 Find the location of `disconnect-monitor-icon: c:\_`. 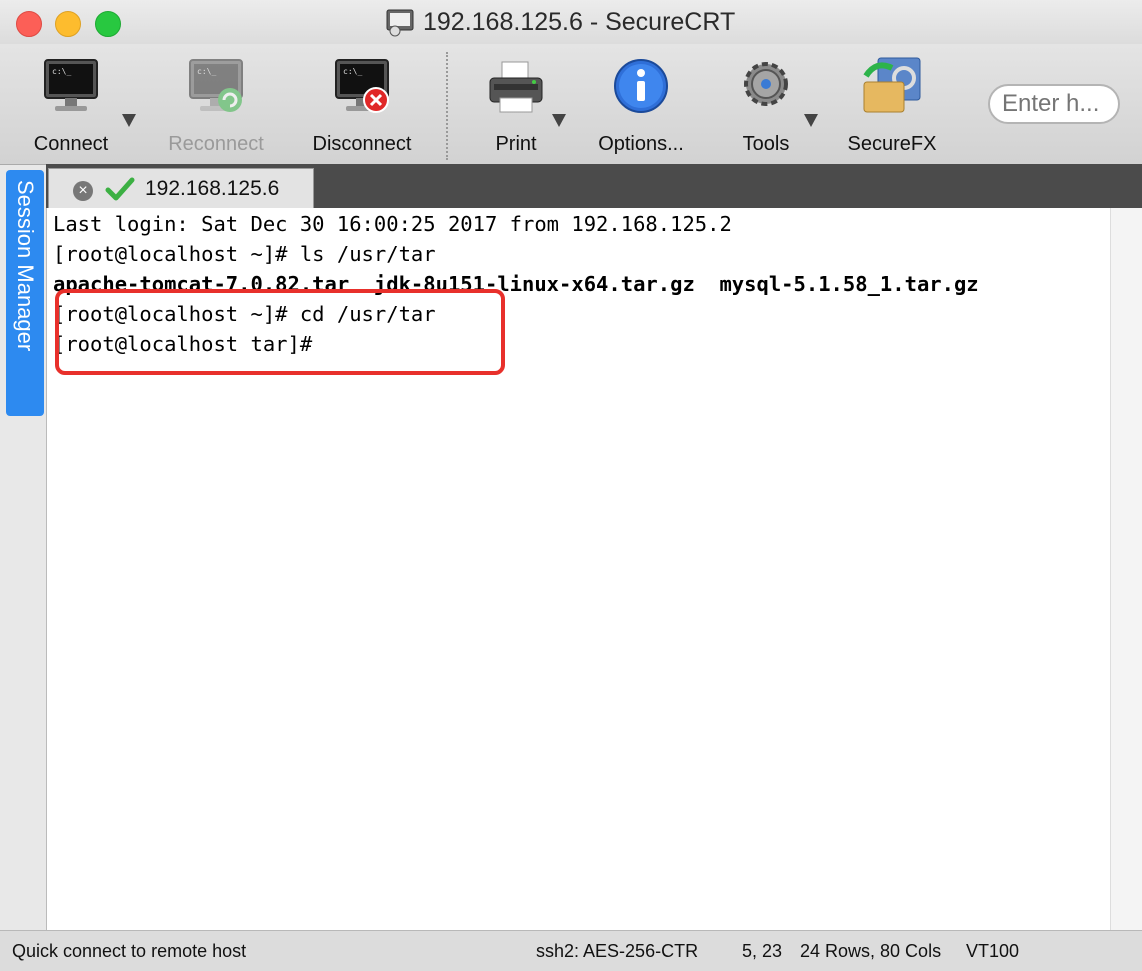

disconnect-monitor-icon: c:\_ is located at coordinates (362, 86).